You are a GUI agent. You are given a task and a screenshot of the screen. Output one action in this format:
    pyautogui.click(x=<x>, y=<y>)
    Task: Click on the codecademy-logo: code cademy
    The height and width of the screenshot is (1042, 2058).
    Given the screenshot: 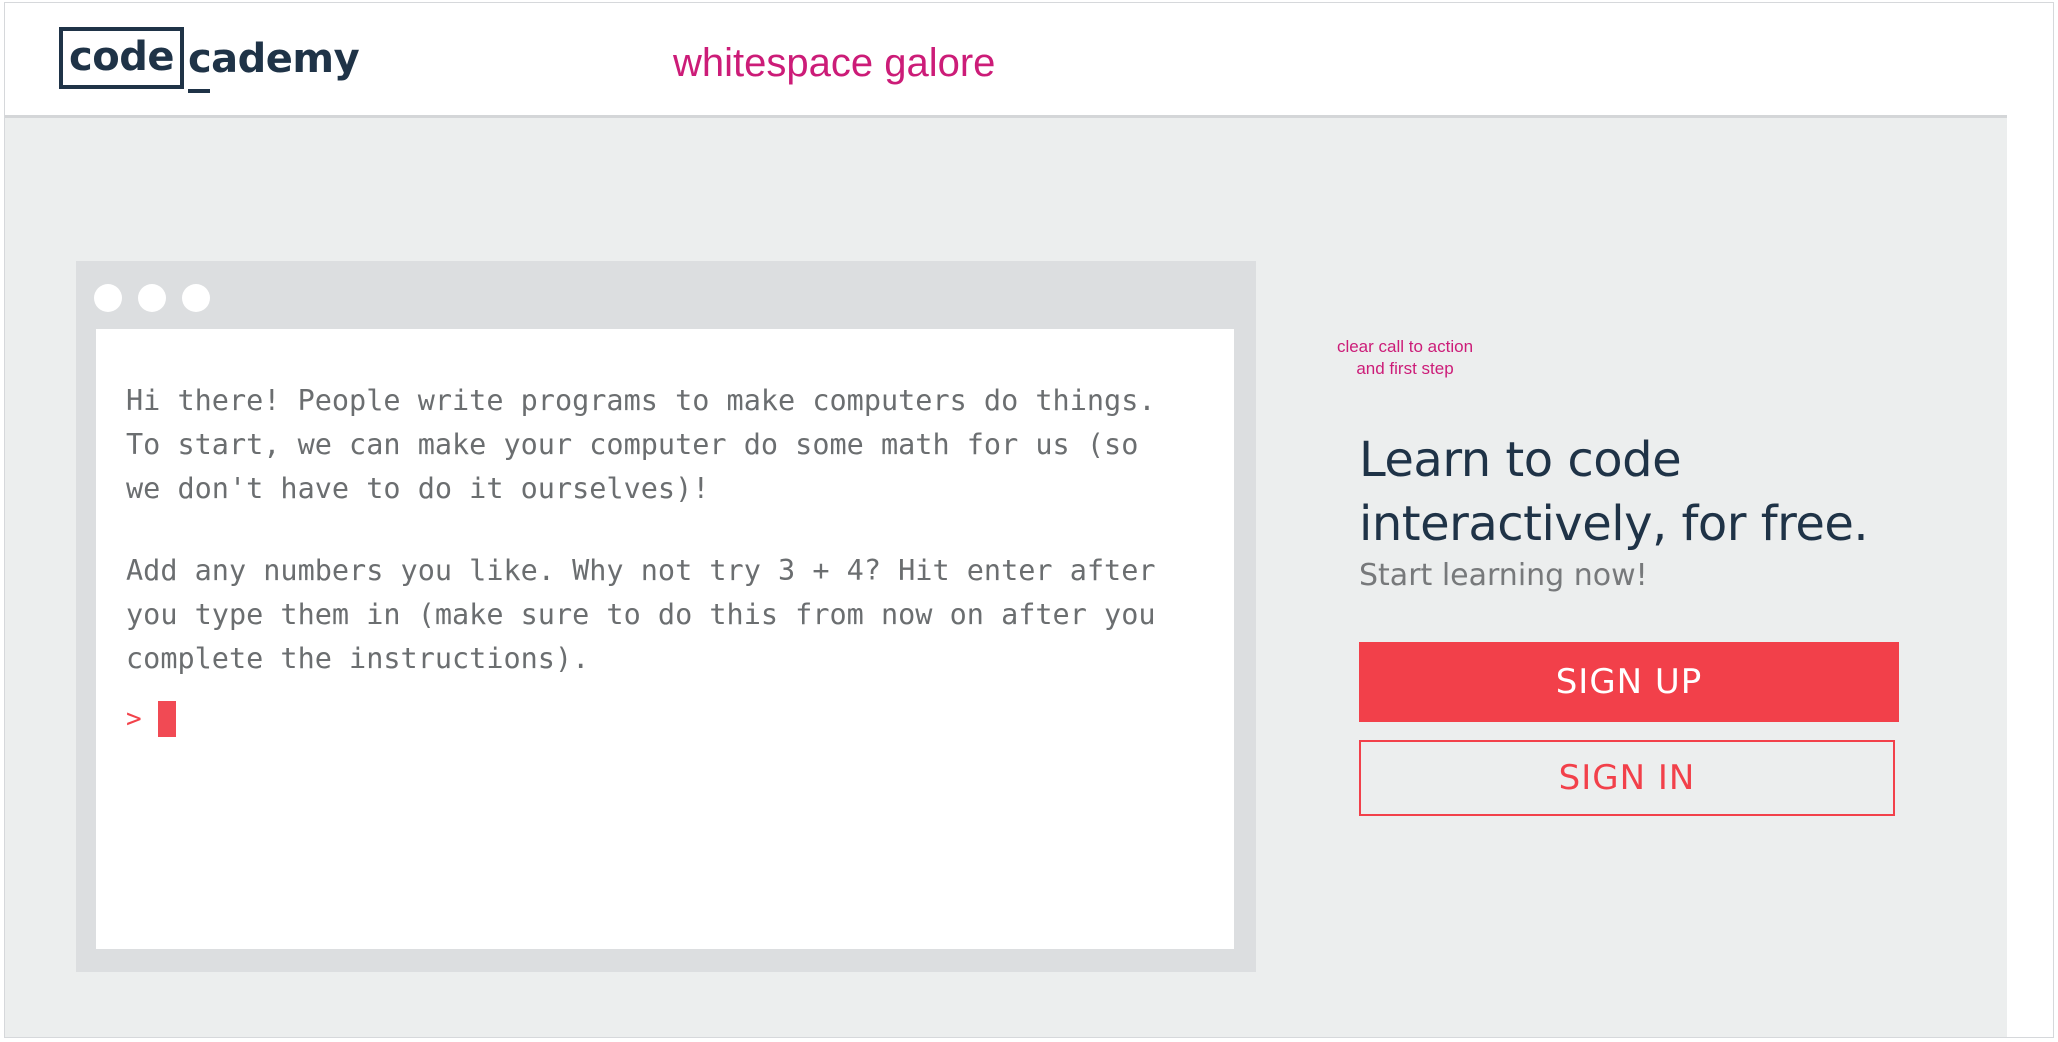 What is the action you would take?
    pyautogui.click(x=209, y=59)
    